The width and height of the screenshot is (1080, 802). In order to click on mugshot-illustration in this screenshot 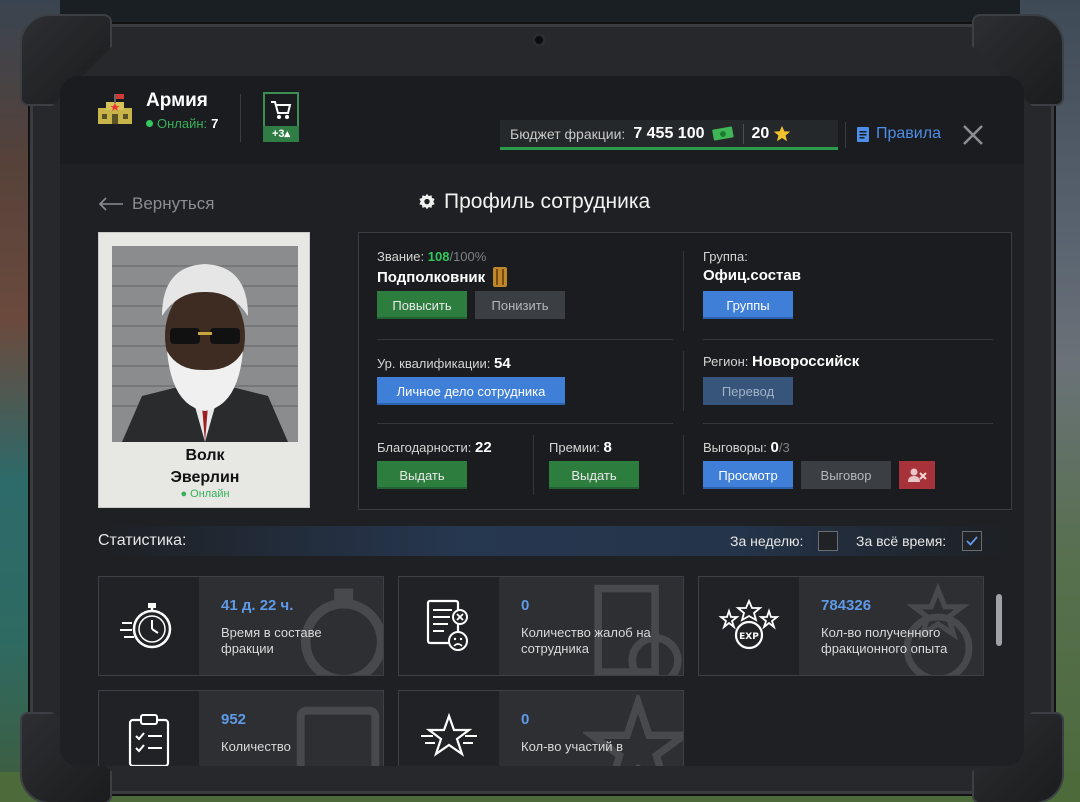, I will do `click(205, 344)`.